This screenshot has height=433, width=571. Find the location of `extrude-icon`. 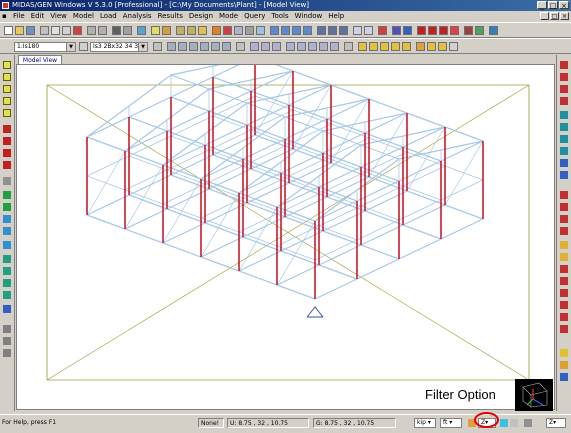

extrude-icon is located at coordinates (564, 245).